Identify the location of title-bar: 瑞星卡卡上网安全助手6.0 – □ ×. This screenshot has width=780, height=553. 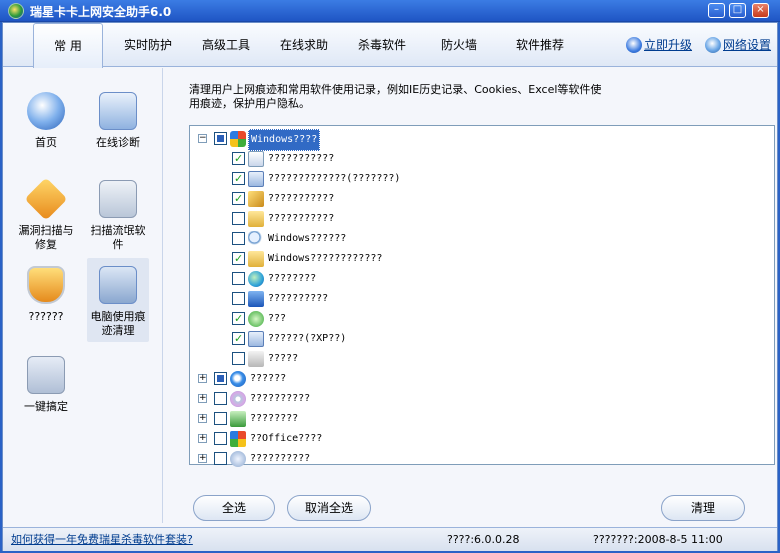
(390, 11).